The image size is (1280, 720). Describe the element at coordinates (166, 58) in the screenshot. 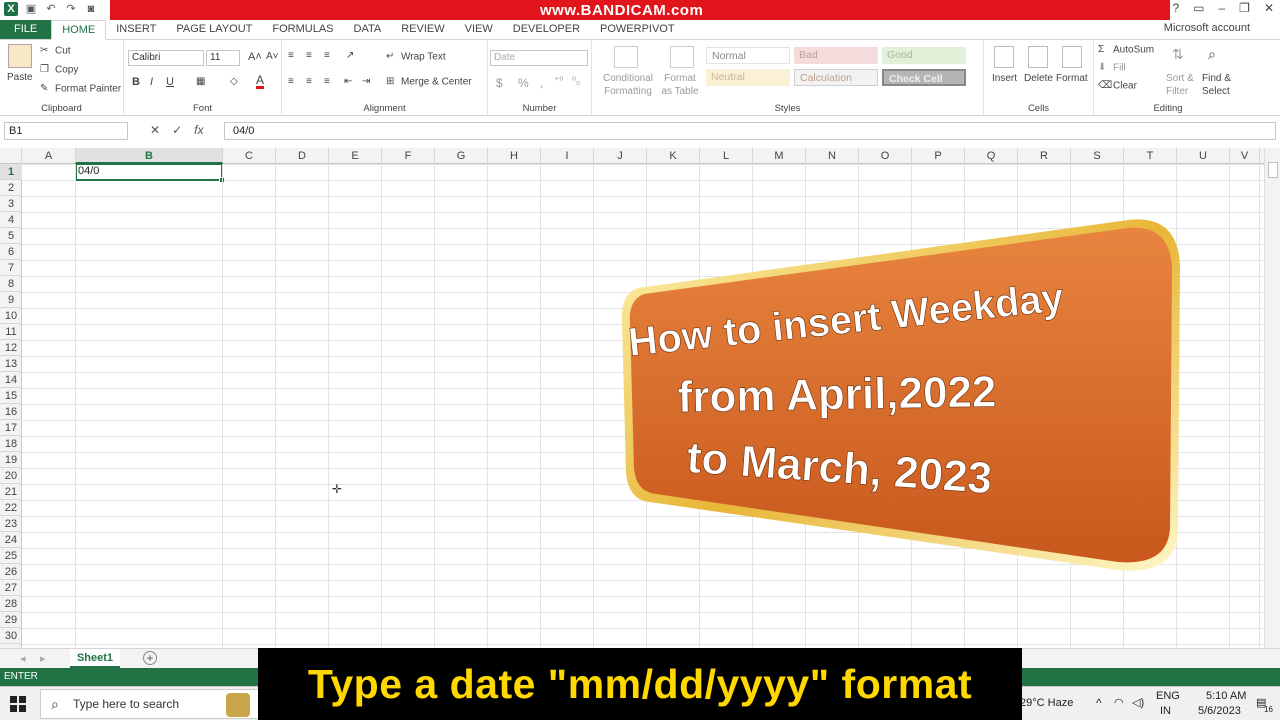

I see `font-name-select: Calibri` at that location.